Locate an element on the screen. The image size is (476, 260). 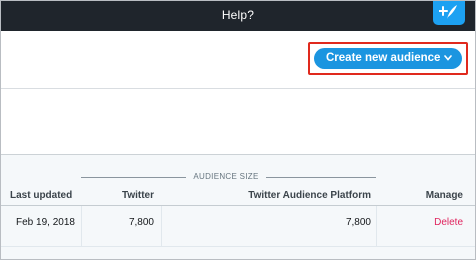
compose-tweet-icon is located at coordinates (448, 12).